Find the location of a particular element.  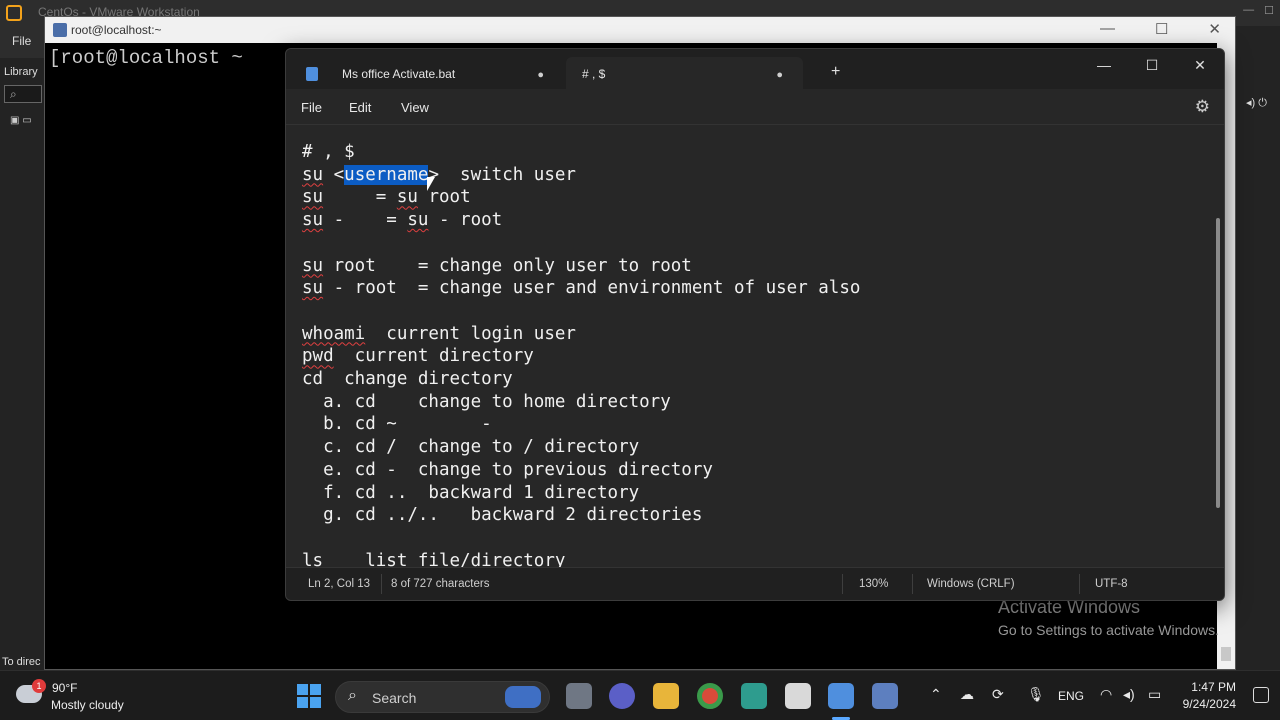

start-button is located at coordinates (309, 696).